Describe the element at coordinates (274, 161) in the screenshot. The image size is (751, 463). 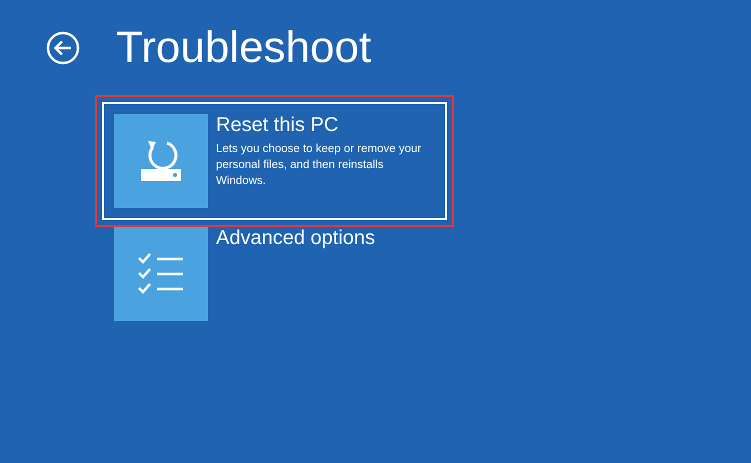
I see `option-button: Reset this PC Lets you choose to keep or remove your personal files, and then reinstalls Windows.` at that location.